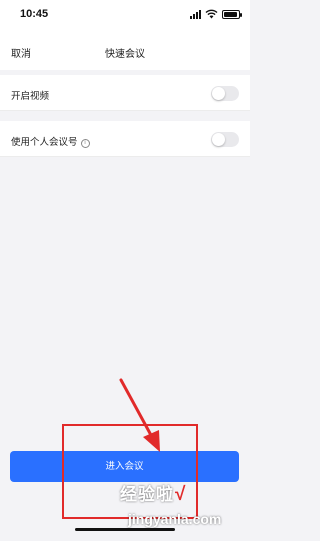  What do you see at coordinates (125, 529) in the screenshot?
I see `home-indicator` at bounding box center [125, 529].